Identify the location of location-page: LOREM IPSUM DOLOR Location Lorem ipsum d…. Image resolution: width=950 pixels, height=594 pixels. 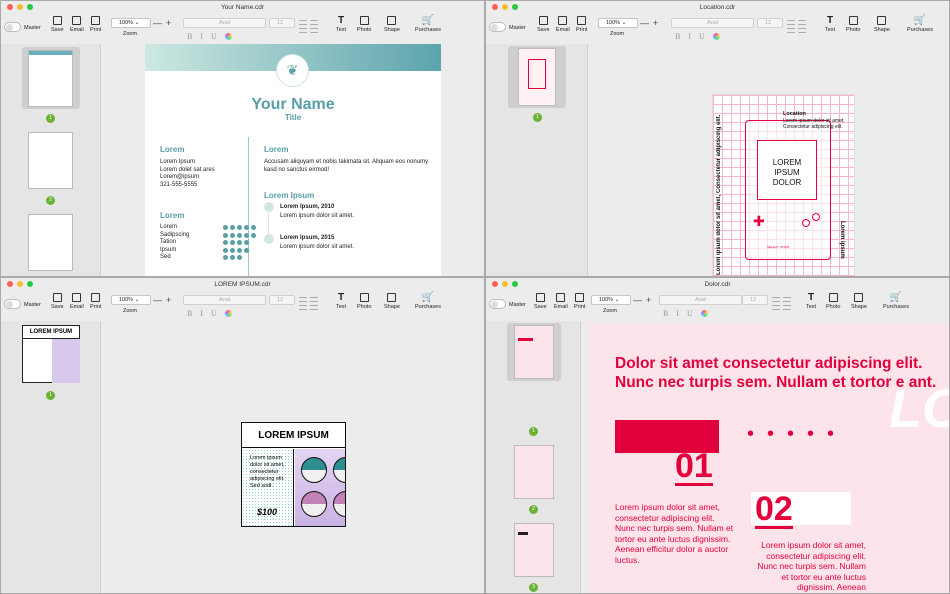
(783, 185).